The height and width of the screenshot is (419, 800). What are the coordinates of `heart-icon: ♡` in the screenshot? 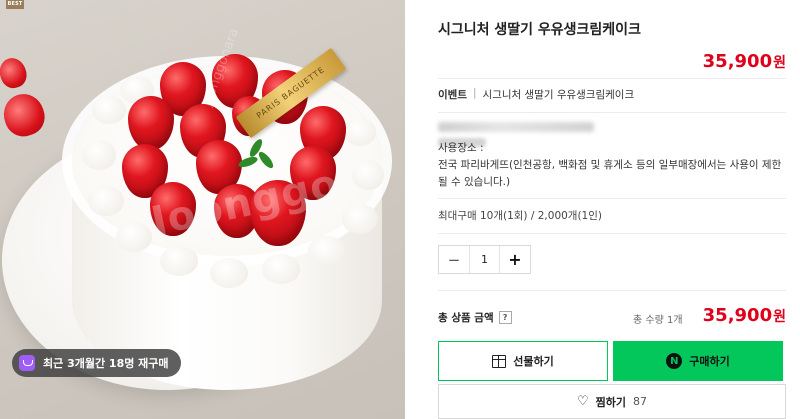 It's located at (582, 401).